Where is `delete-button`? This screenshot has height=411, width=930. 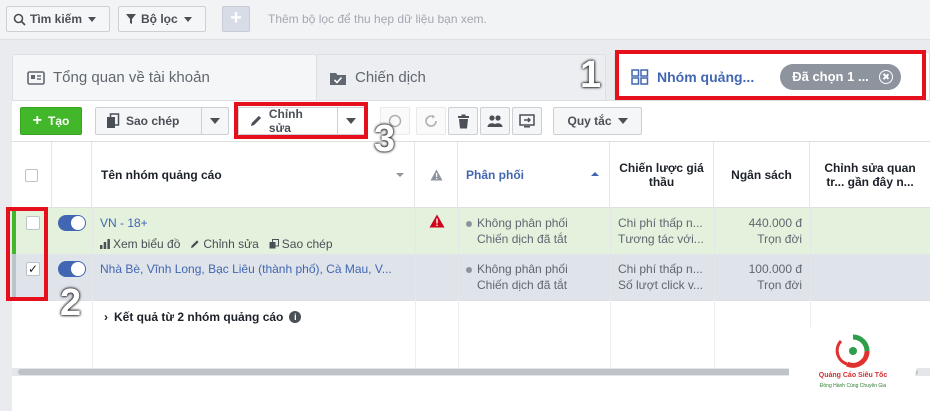
delete-button is located at coordinates (463, 121).